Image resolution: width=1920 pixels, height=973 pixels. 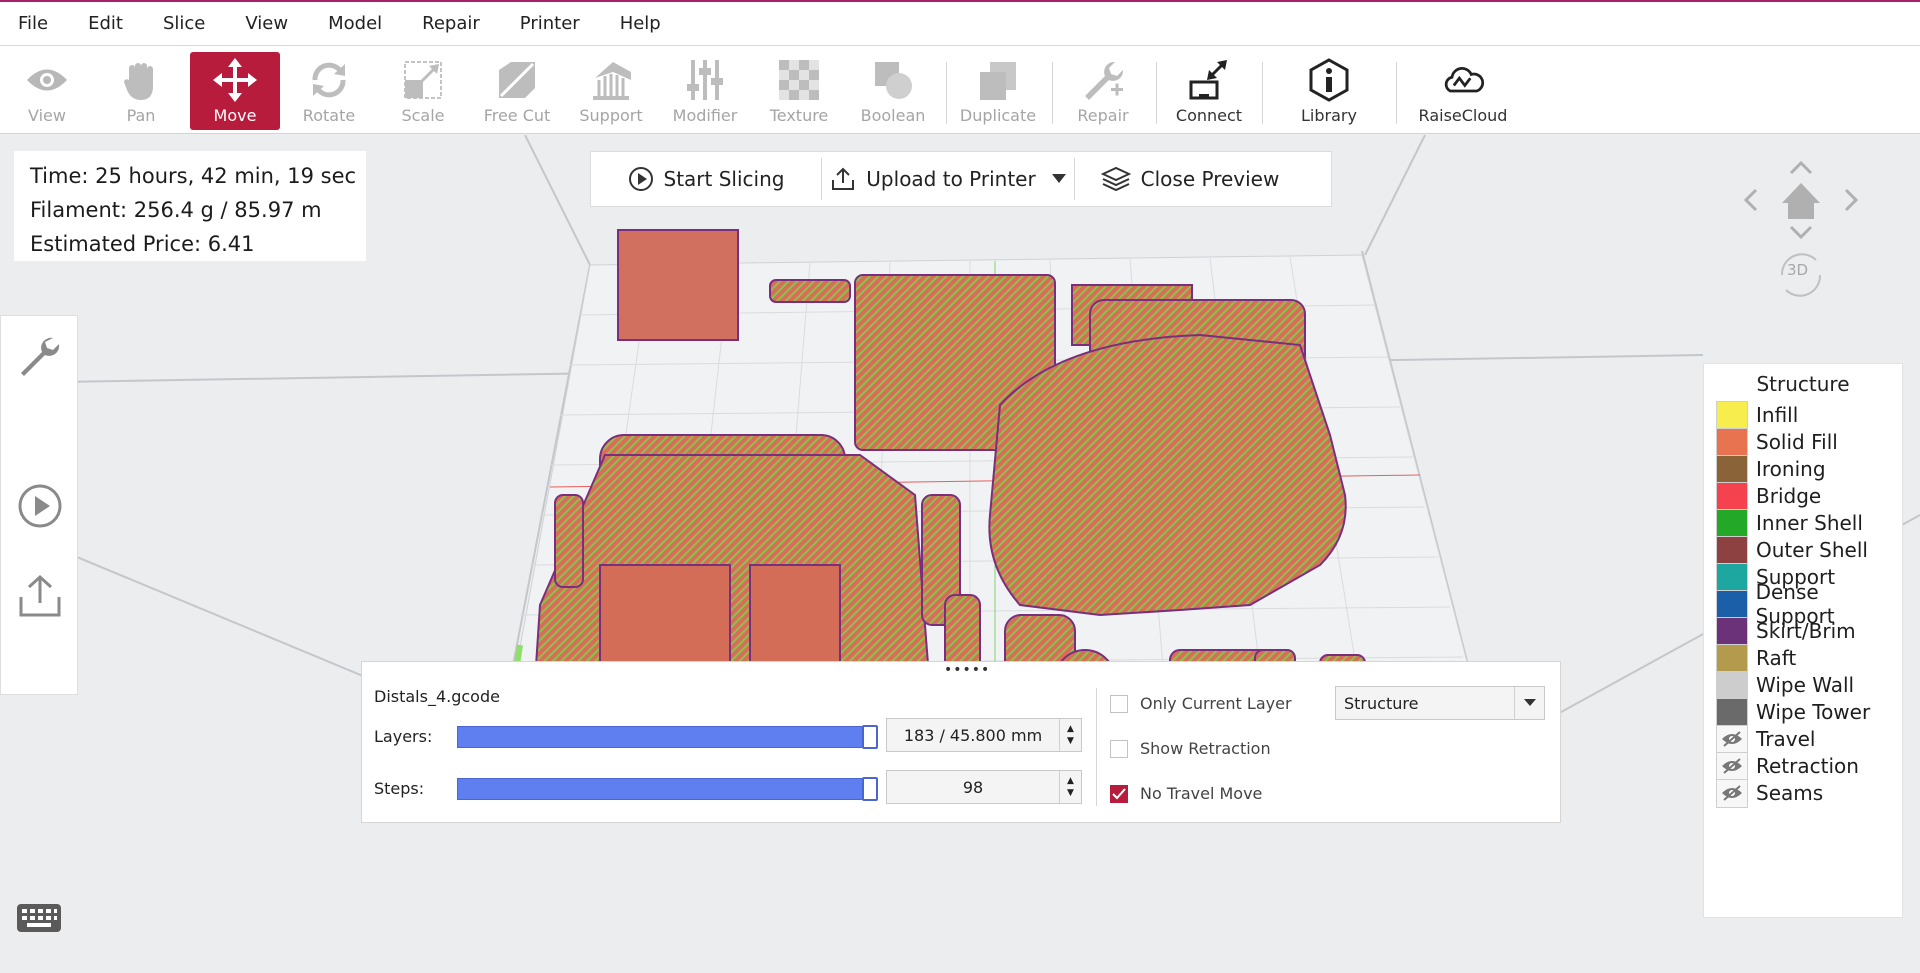 I want to click on steps-spinbox: 98 ▲ ▼, so click(x=984, y=787).